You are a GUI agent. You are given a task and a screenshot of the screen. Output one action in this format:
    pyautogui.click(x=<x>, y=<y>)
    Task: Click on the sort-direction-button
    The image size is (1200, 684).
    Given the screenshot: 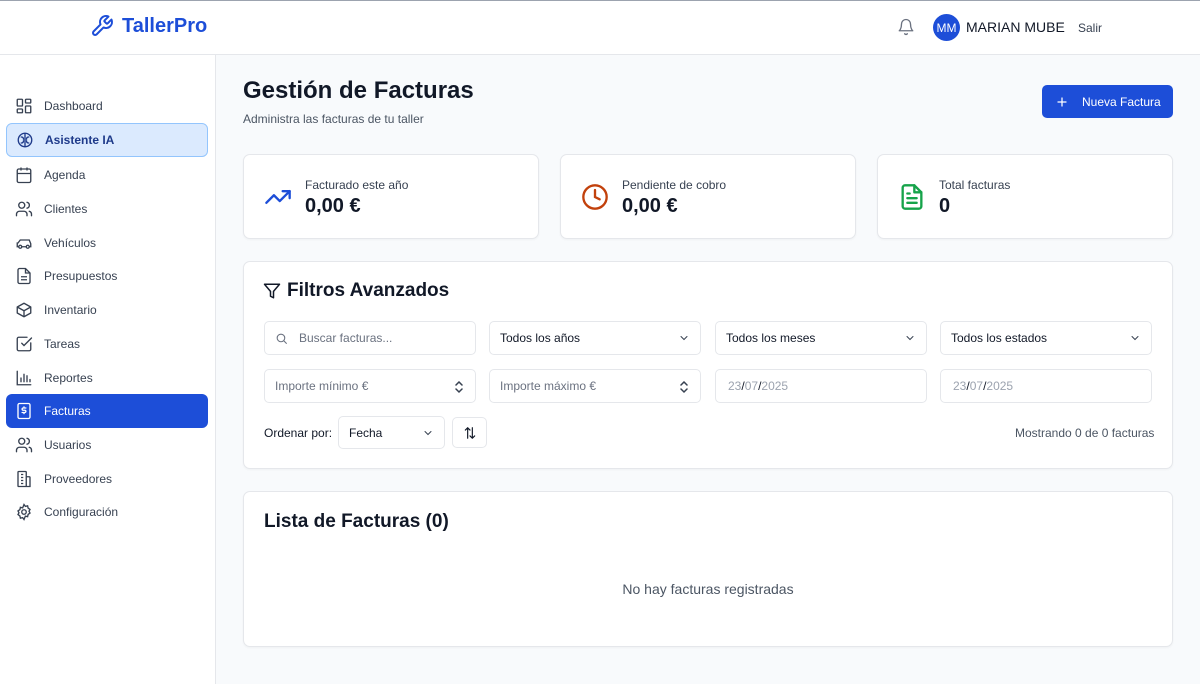 What is the action you would take?
    pyautogui.click(x=469, y=432)
    